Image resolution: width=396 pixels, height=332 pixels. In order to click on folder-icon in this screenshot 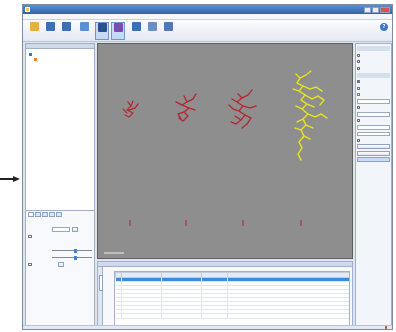, I will do `click(30, 54)`.